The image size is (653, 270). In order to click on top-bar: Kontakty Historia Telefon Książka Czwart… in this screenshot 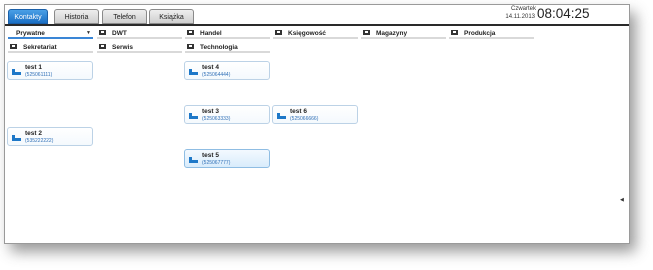, I will do `click(317, 15)`.